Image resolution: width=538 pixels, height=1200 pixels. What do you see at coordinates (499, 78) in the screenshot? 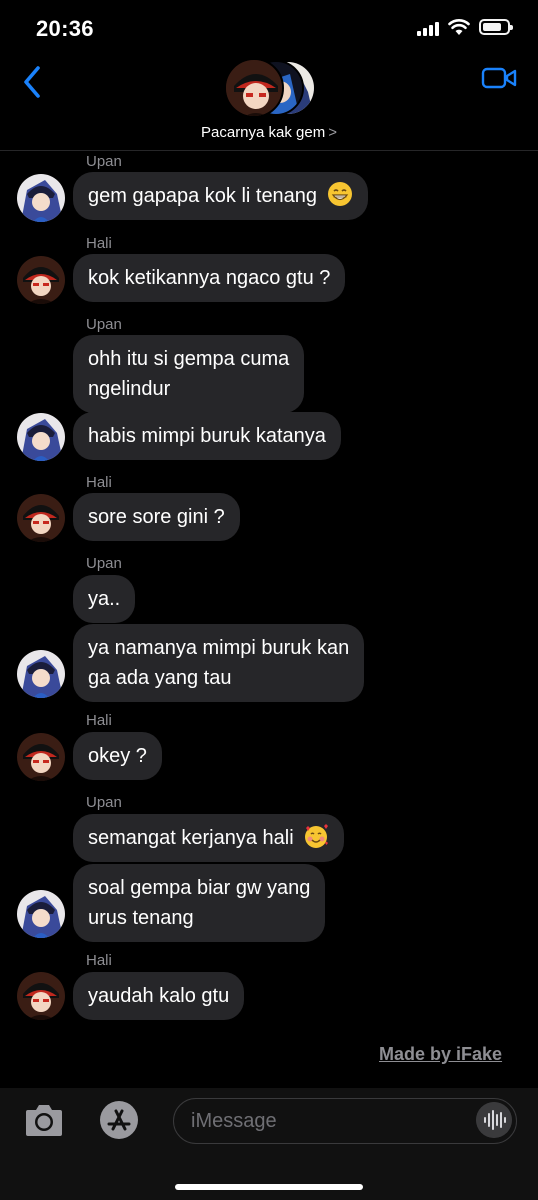
I see `video-camera-icon` at bounding box center [499, 78].